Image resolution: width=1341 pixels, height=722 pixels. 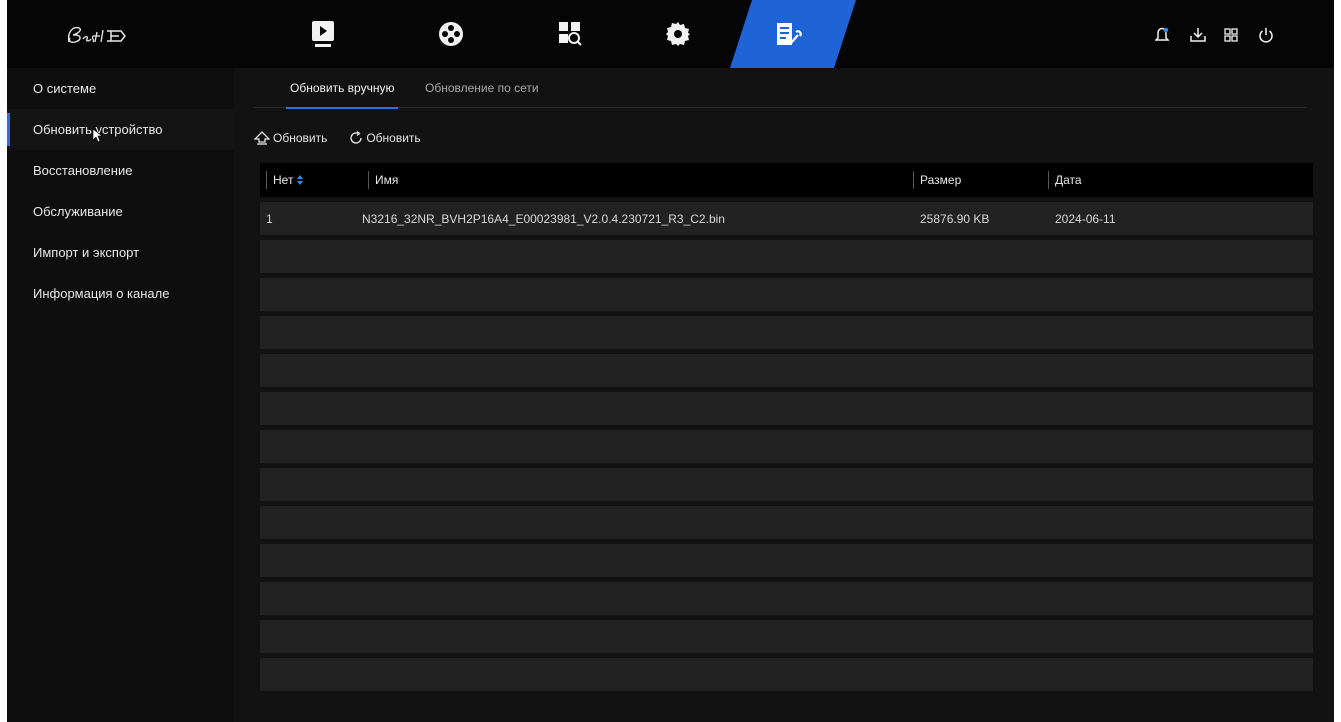 What do you see at coordinates (570, 34) in the screenshot?
I see `search-screen-icon` at bounding box center [570, 34].